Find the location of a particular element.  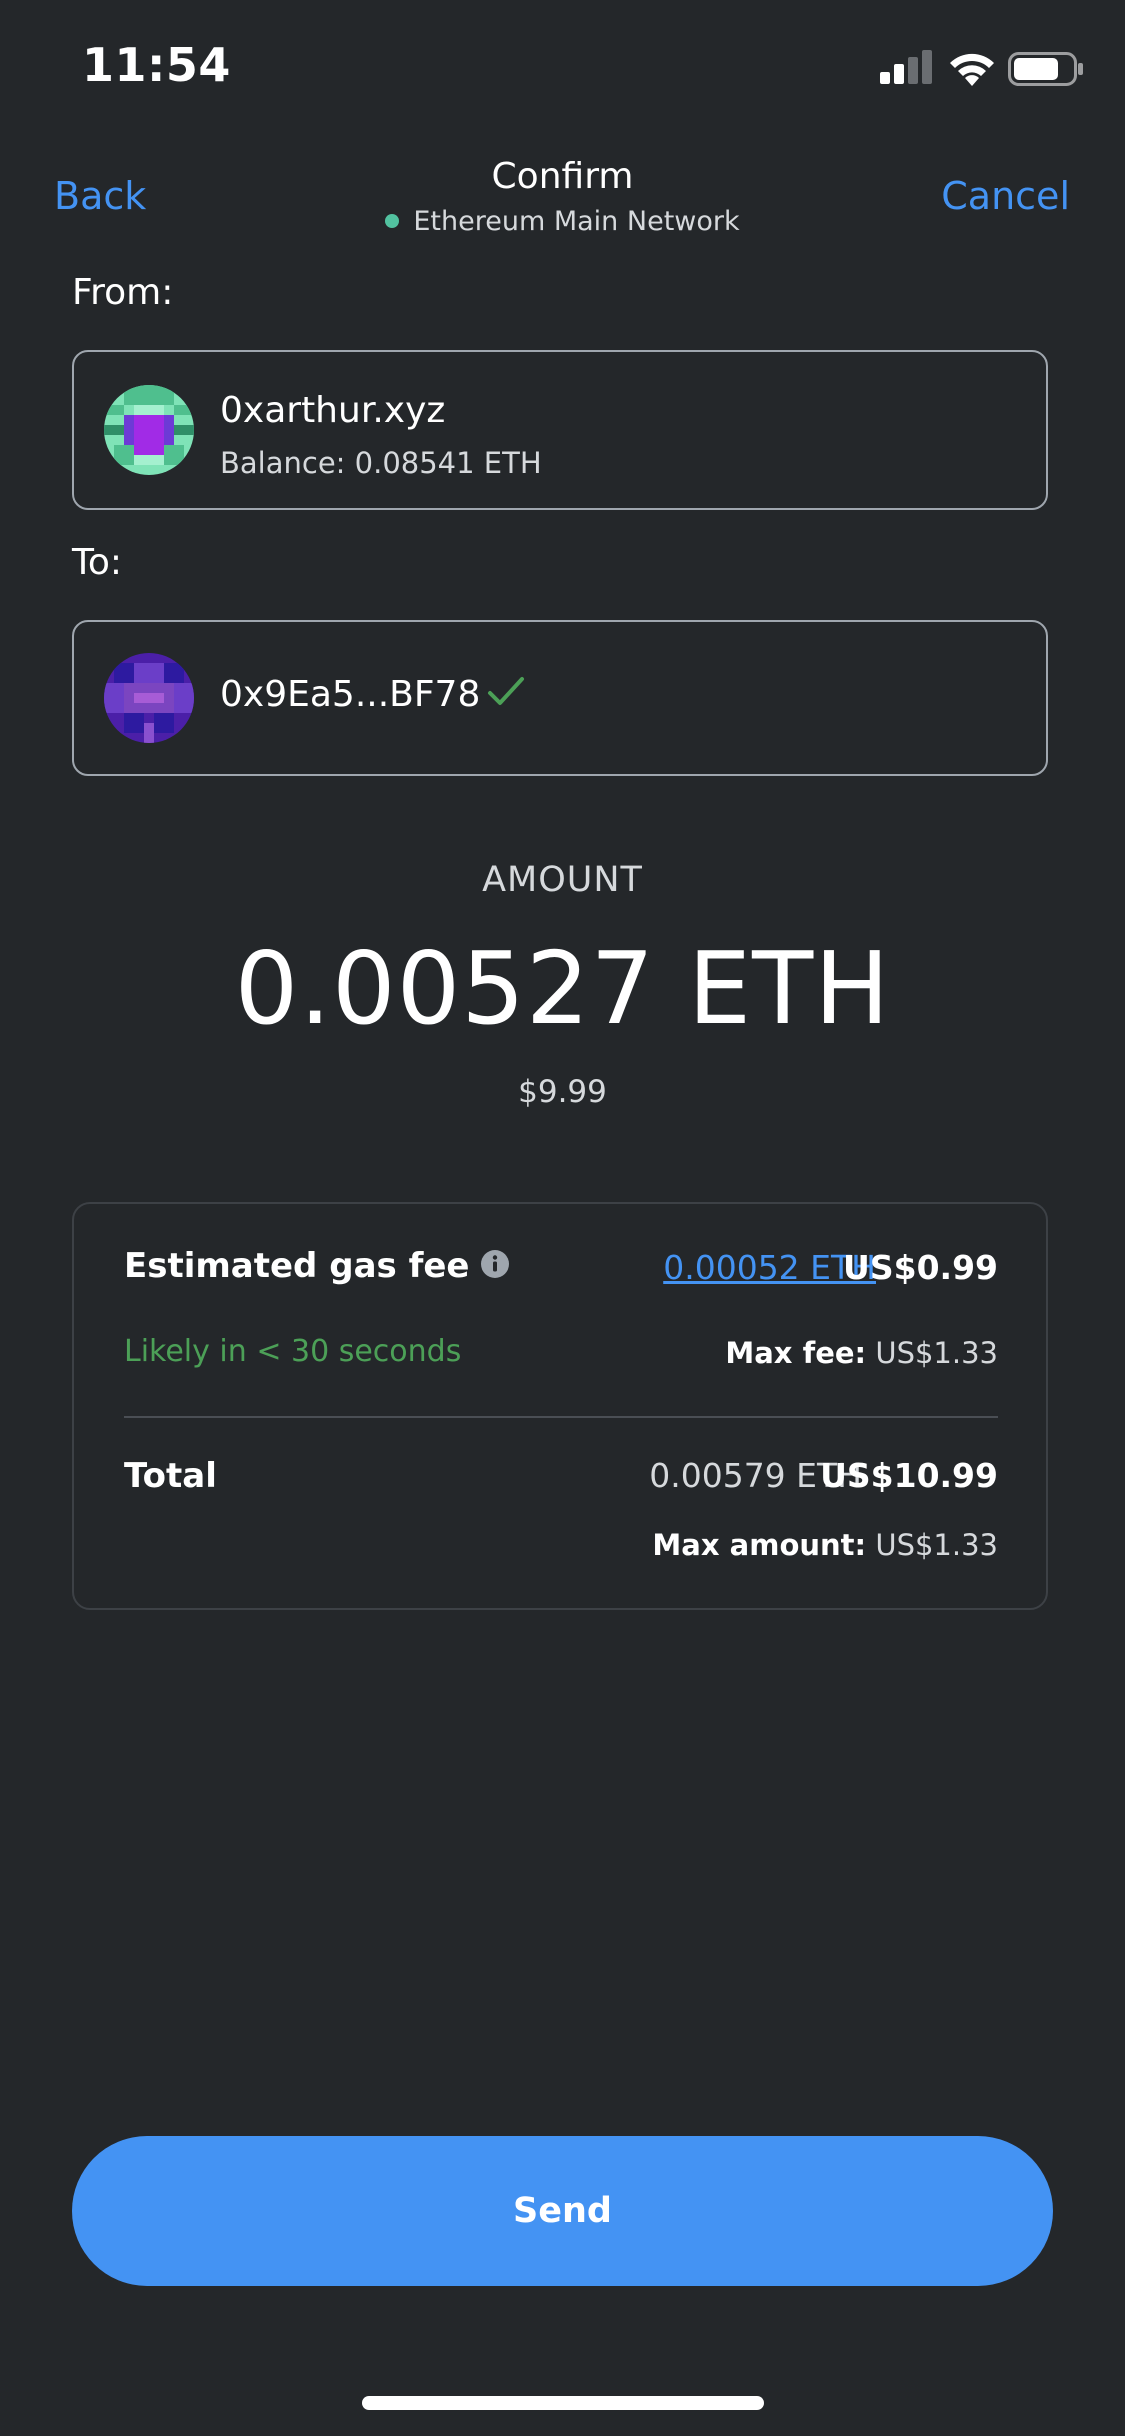

max-fee-value: US$1.33 is located at coordinates (936, 1353).